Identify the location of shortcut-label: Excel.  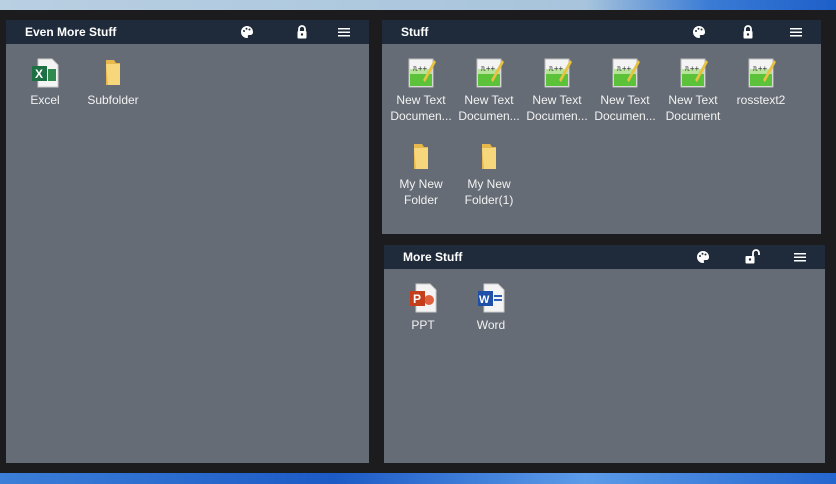
(45, 100).